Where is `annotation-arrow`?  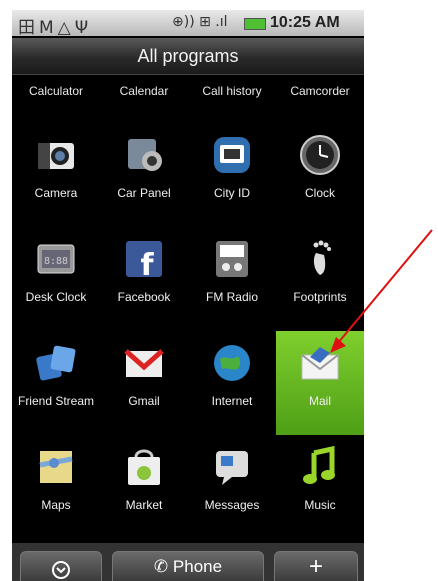 annotation-arrow is located at coordinates (381, 291).